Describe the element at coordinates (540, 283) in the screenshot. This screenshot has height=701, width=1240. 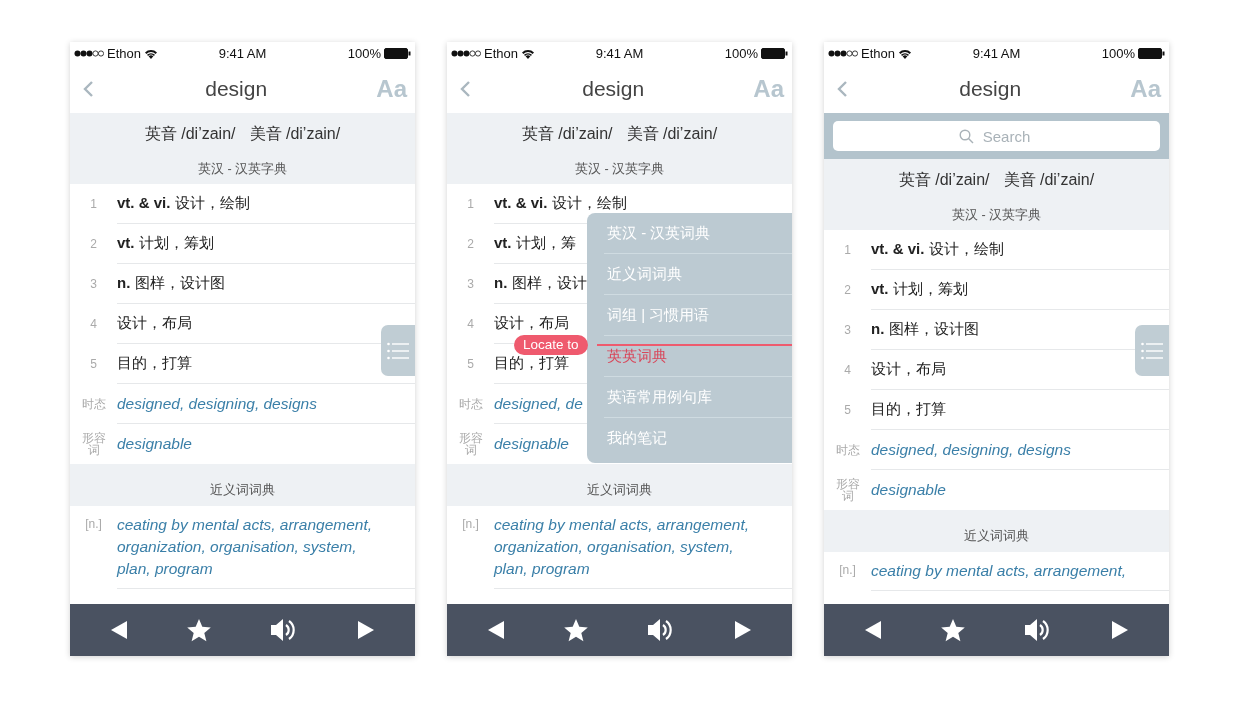
I see `definition-text: n. 图样，设计` at that location.